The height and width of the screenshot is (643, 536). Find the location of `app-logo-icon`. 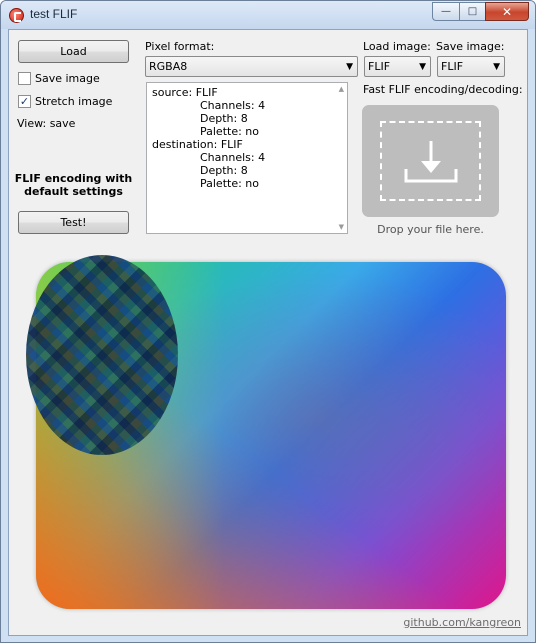

app-logo-icon is located at coordinates (16, 15).